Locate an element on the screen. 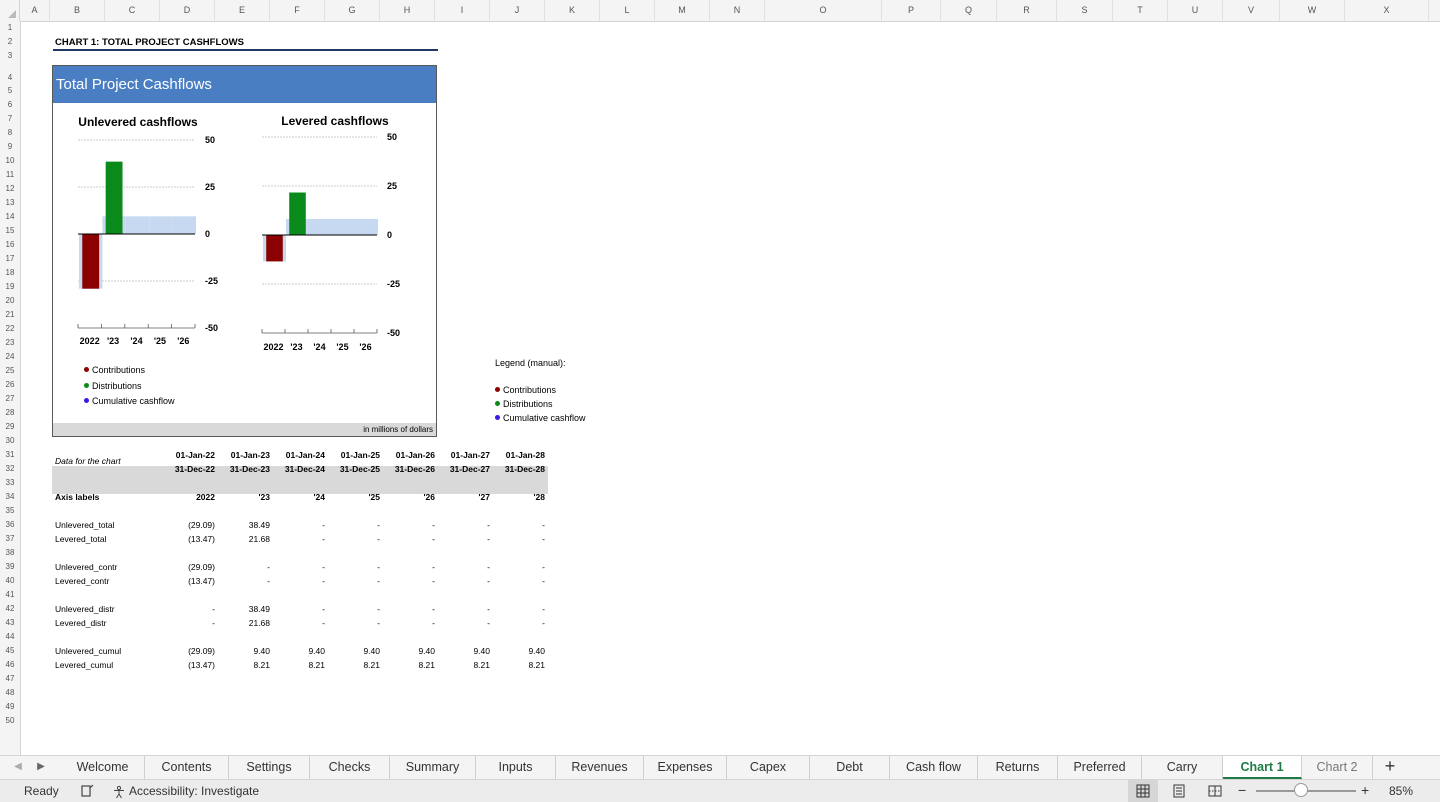 The height and width of the screenshot is (802, 1440). sheet-tab-chart-2: Chart 2 is located at coordinates (1337, 767).